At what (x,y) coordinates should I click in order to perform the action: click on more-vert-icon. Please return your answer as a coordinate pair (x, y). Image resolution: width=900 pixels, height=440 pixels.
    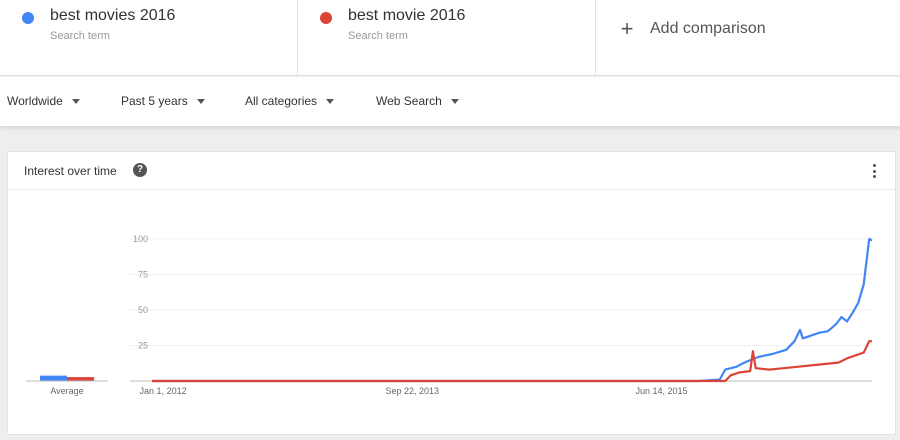
    Looking at the image, I should click on (875, 171).